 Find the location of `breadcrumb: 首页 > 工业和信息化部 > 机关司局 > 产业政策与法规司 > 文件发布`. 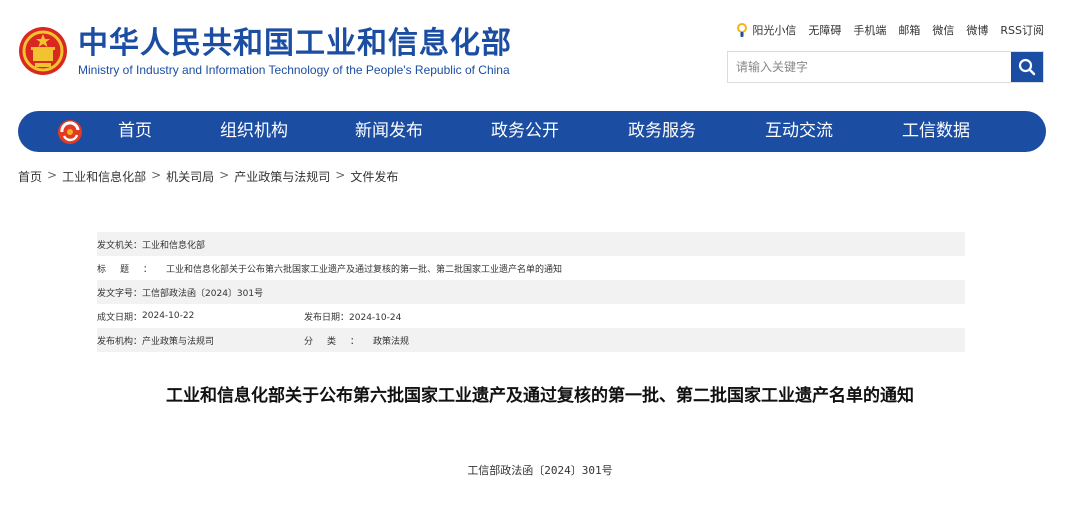

breadcrumb: 首页 > 工业和信息化部 > 机关司局 > 产业政策与法规司 > 文件发布 is located at coordinates (208, 176).